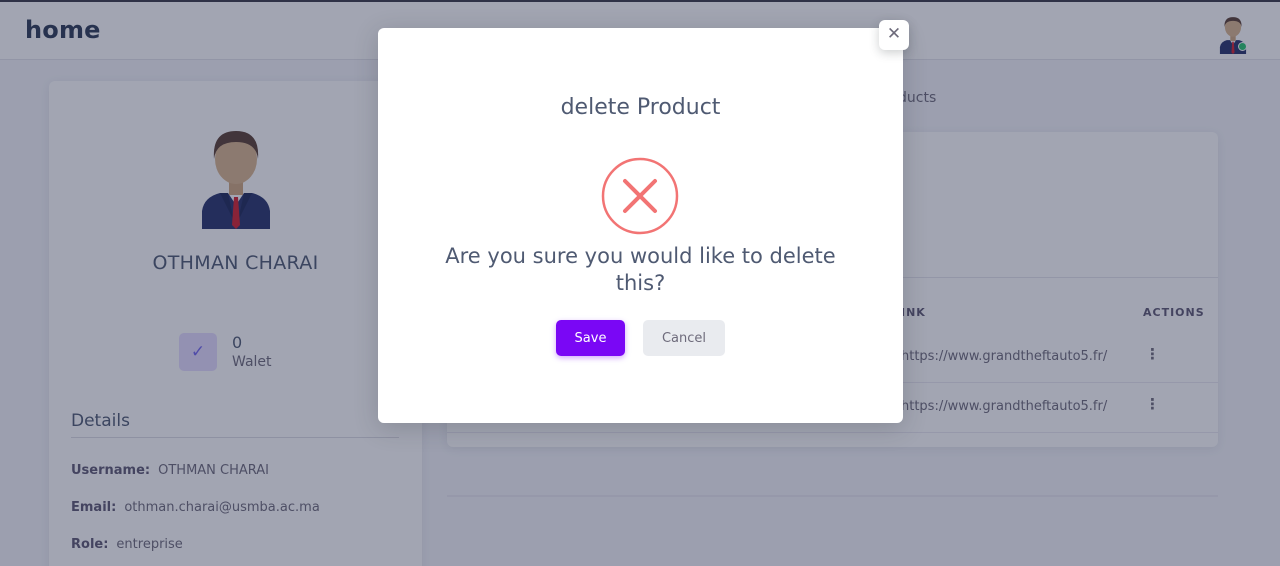  Describe the element at coordinates (640, 107) in the screenshot. I see `modal-title: delete Product` at that location.